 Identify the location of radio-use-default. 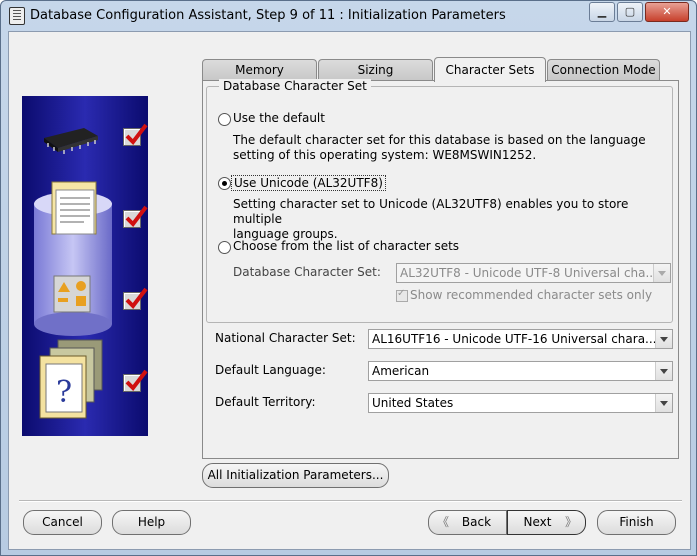
(224, 119).